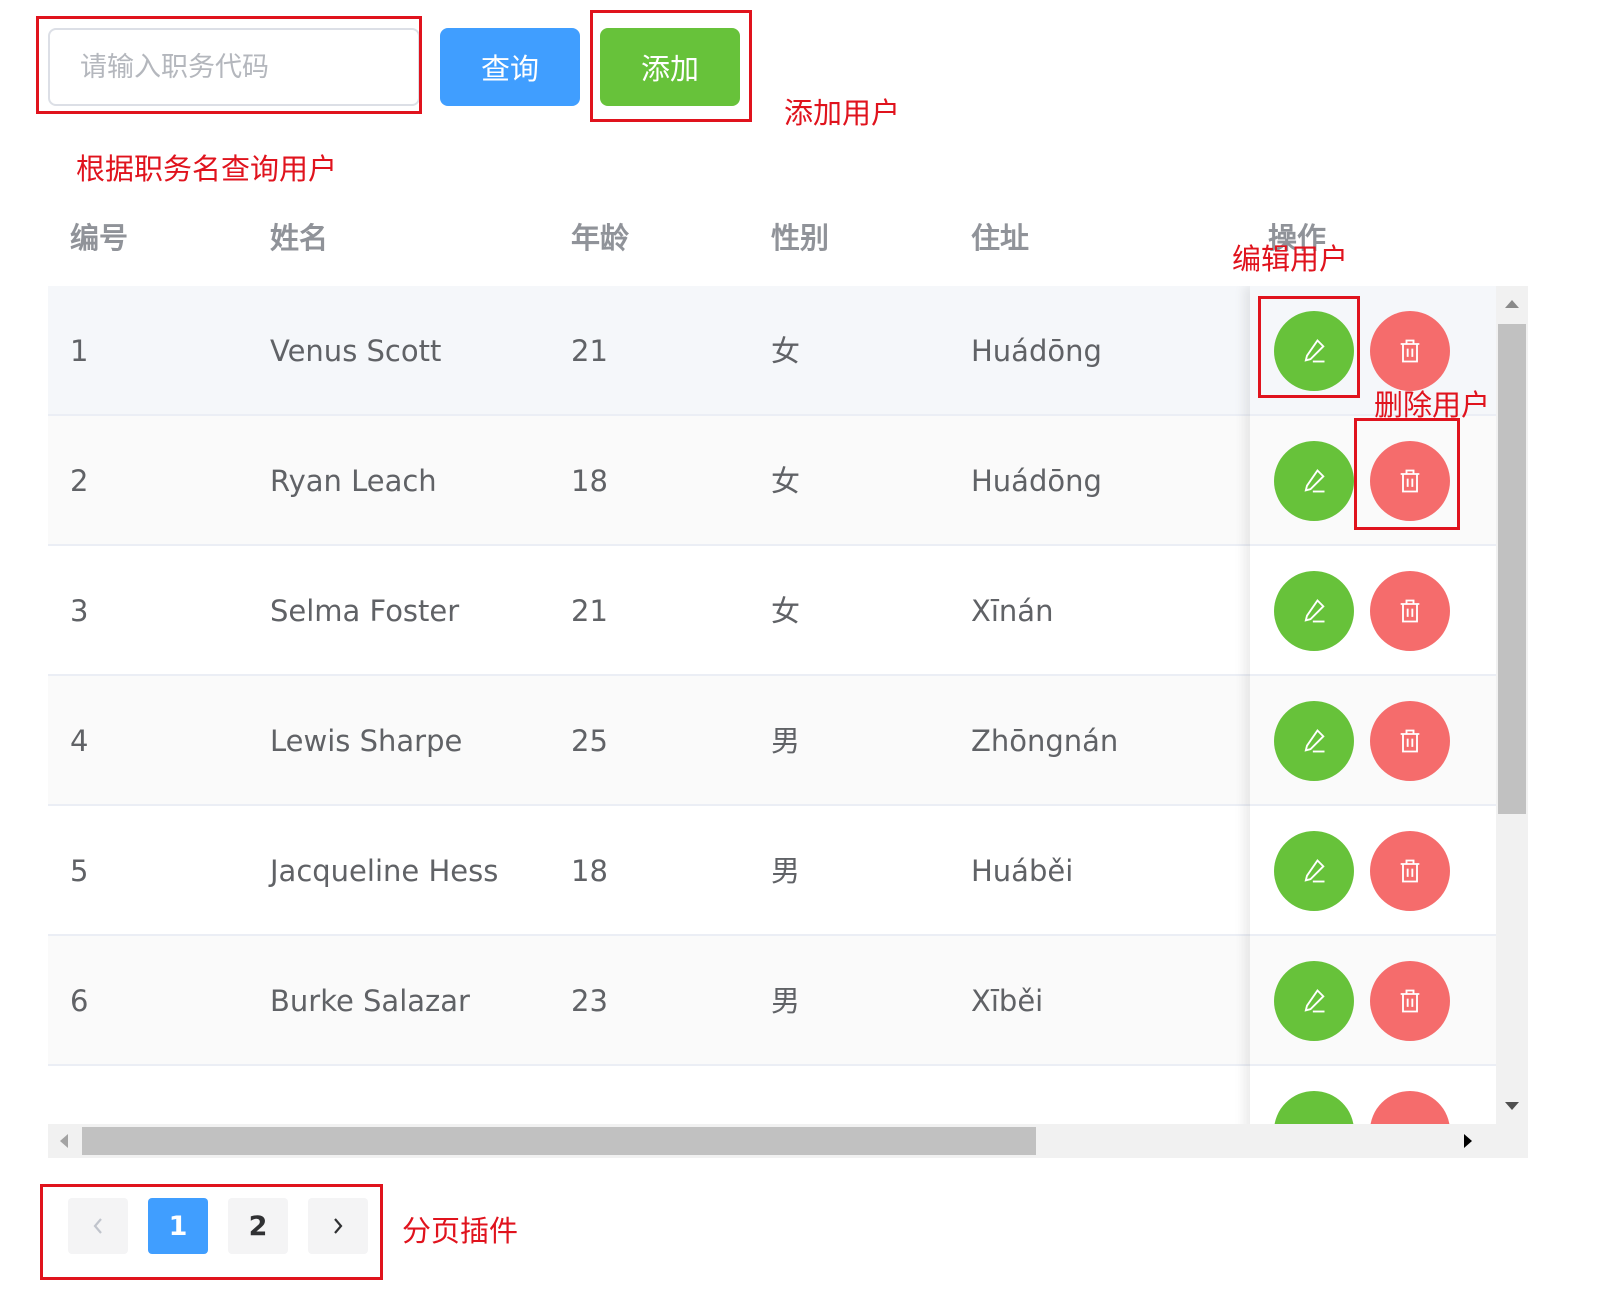  What do you see at coordinates (365, 611) in the screenshot?
I see `cell-name: Selma Foster` at bounding box center [365, 611].